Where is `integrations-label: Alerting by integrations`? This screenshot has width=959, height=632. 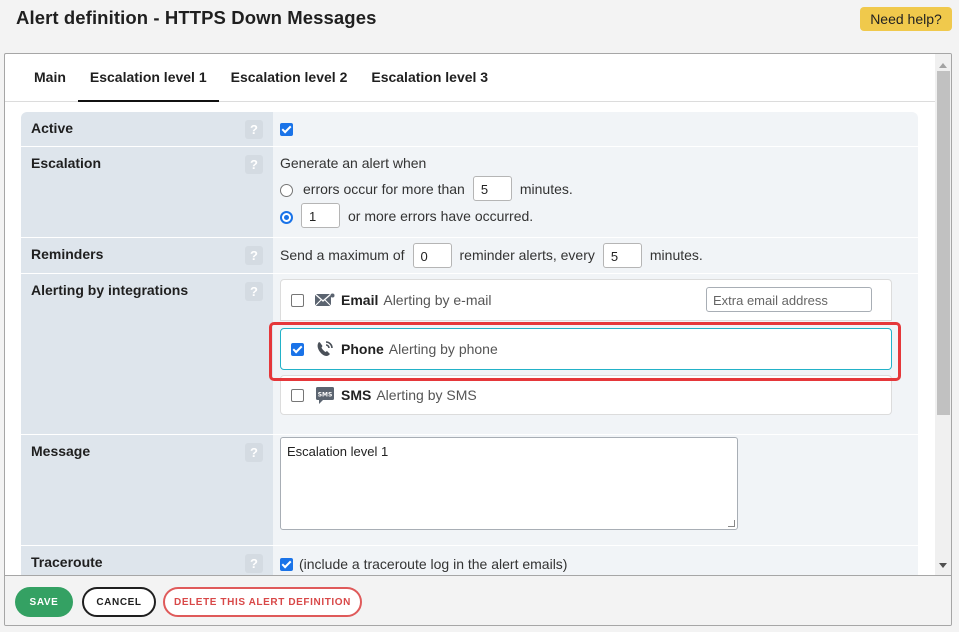 integrations-label: Alerting by integrations is located at coordinates (110, 290).